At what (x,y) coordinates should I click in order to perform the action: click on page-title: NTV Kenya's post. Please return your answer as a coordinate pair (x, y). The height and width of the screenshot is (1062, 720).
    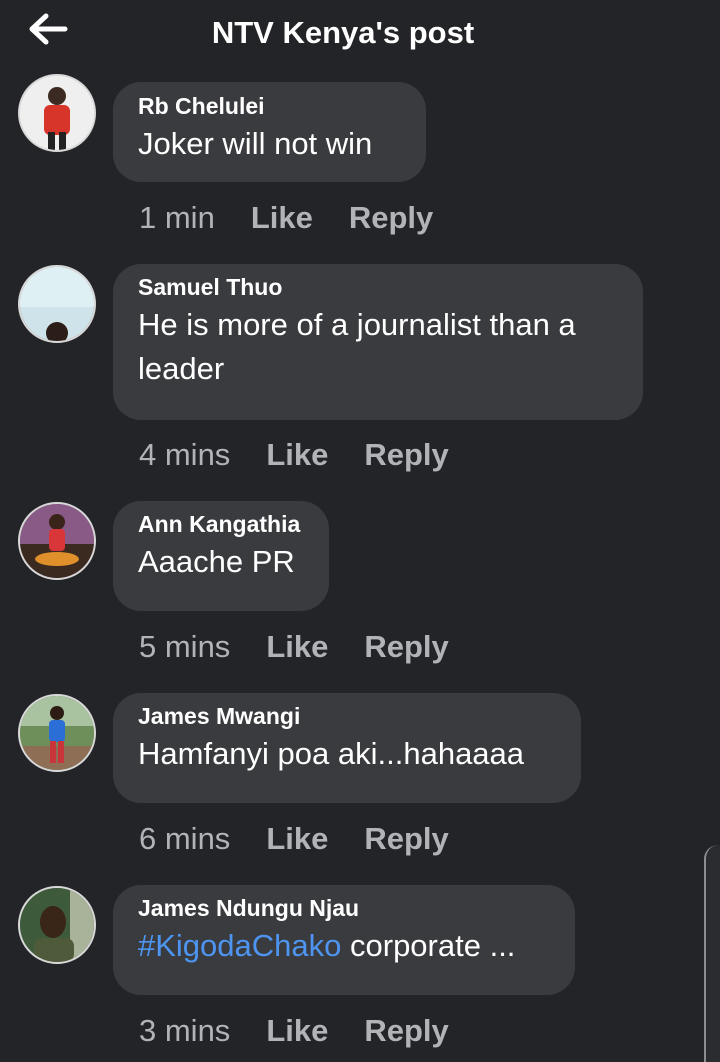
    Looking at the image, I should click on (343, 32).